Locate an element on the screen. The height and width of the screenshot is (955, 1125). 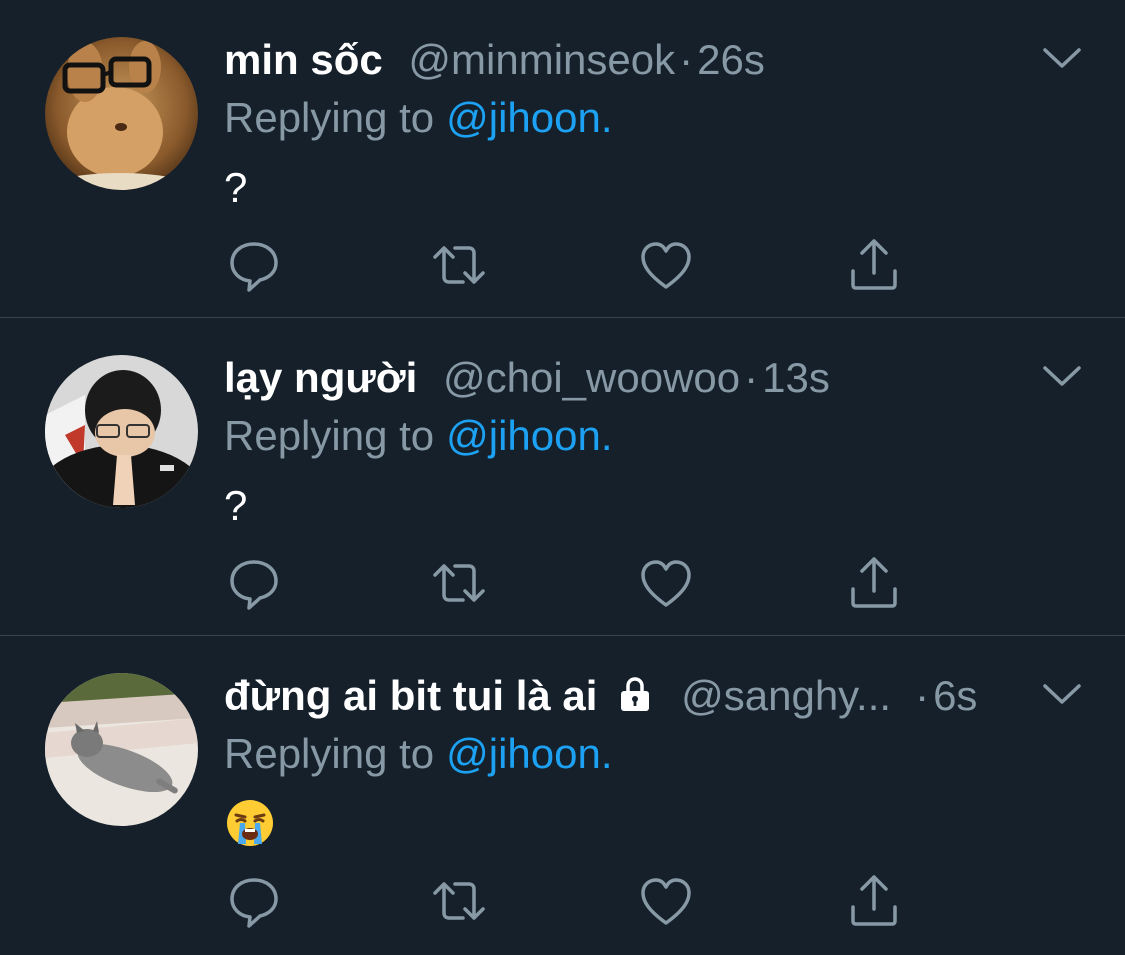
tweet-header: đừng ai bit tui là ai @sanghy... ·6s is located at coordinates (600, 696).